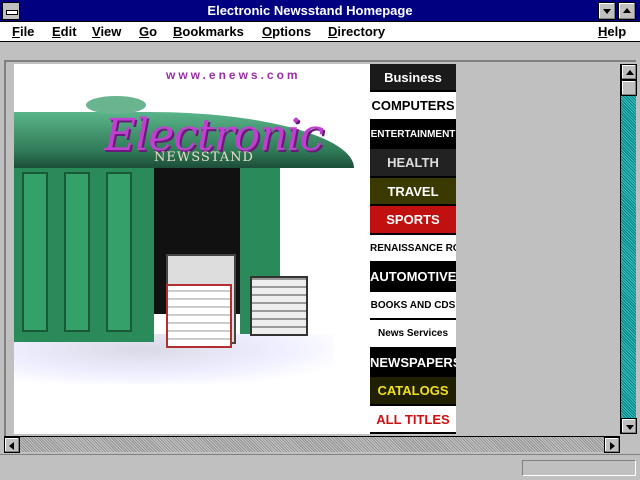 The width and height of the screenshot is (640, 480). Describe the element at coordinates (413, 106) in the screenshot. I see `magazine-link-computers: COMPUTERS` at that location.